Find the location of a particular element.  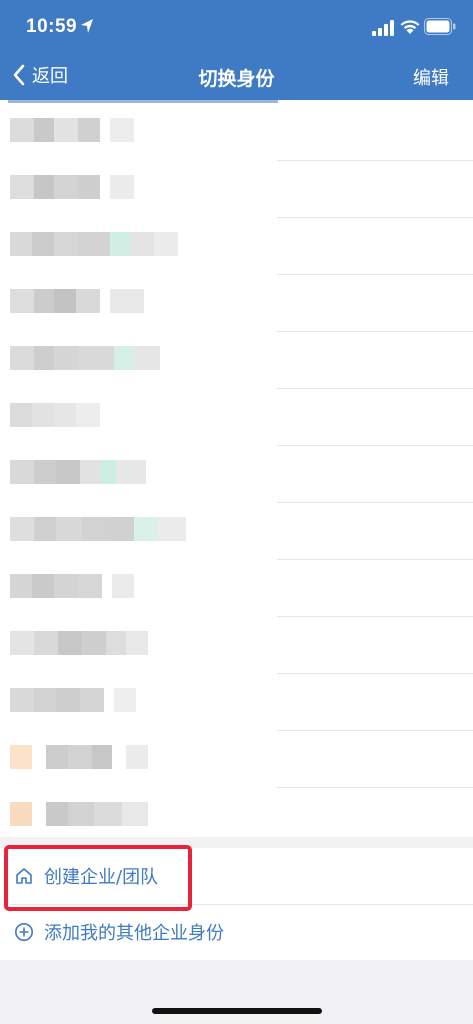

navigation-bar: 返回 切换身份 编辑 is located at coordinates (236, 76).